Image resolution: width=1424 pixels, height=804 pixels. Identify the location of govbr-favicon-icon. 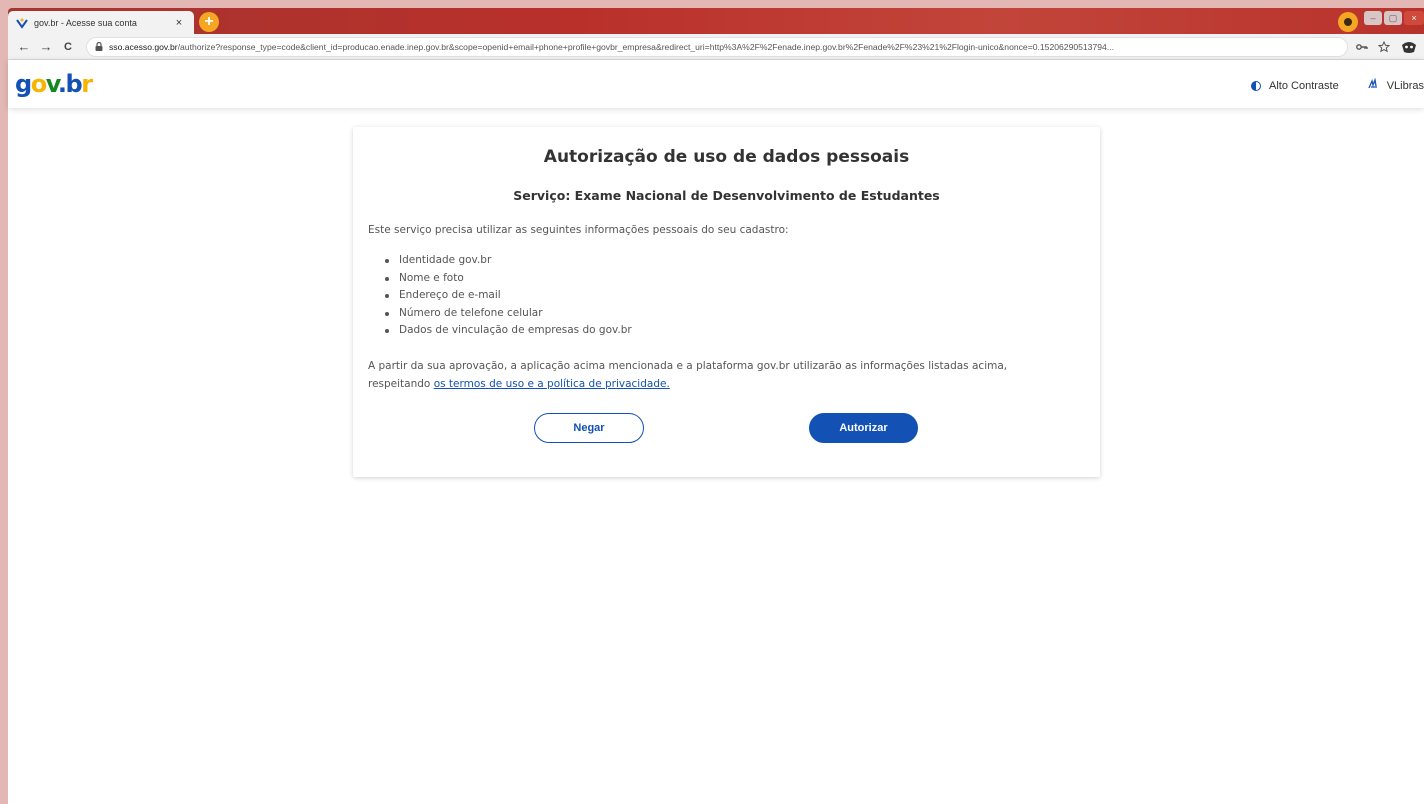
(22, 23).